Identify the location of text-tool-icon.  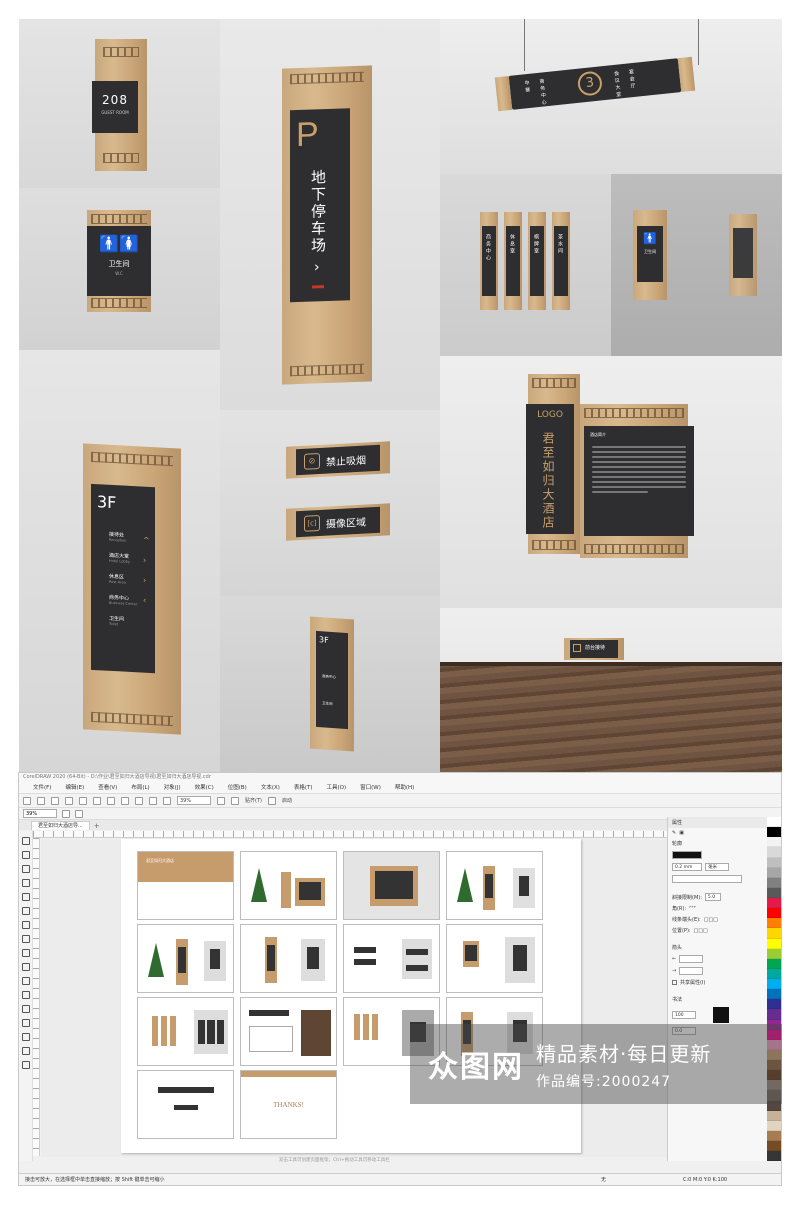
(25, 967).